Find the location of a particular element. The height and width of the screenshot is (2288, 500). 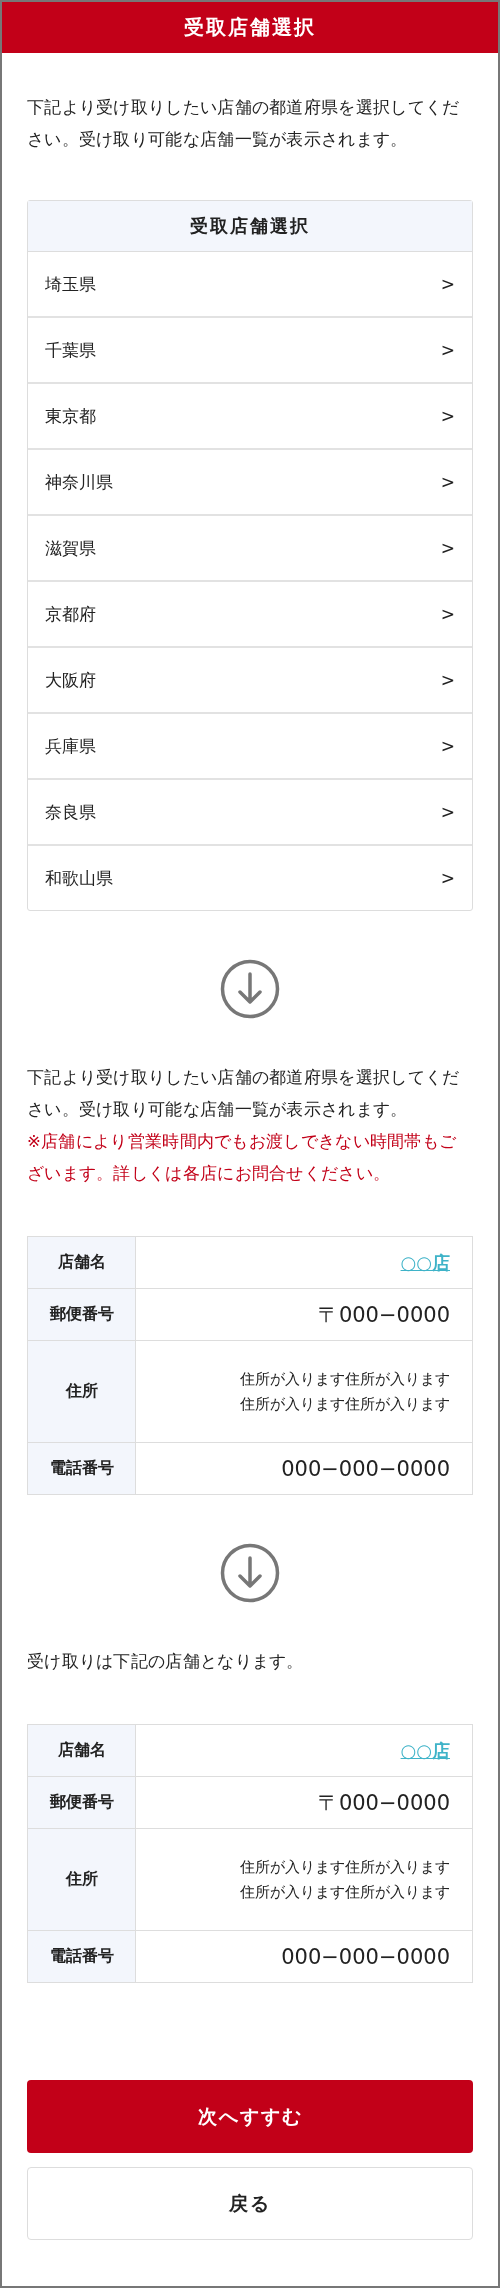

prefecture-item: 奈良県 > is located at coordinates (250, 813).